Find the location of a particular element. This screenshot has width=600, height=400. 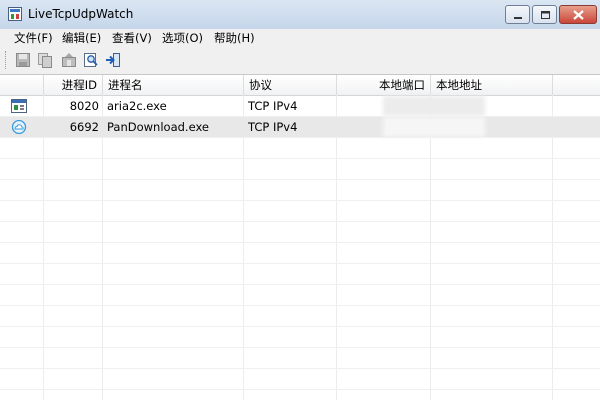

toolbar is located at coordinates (300, 61).